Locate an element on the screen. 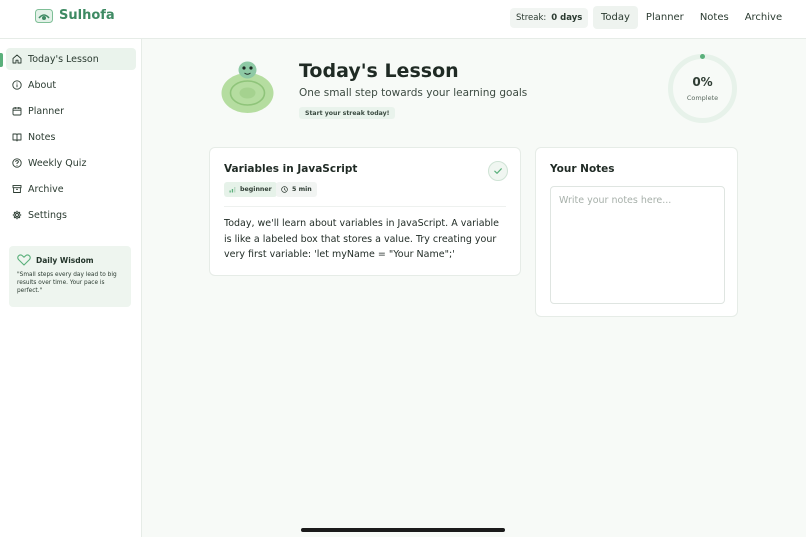 The height and width of the screenshot is (537, 806). daily-wisdom-header: Daily Wisdom is located at coordinates (70, 260).